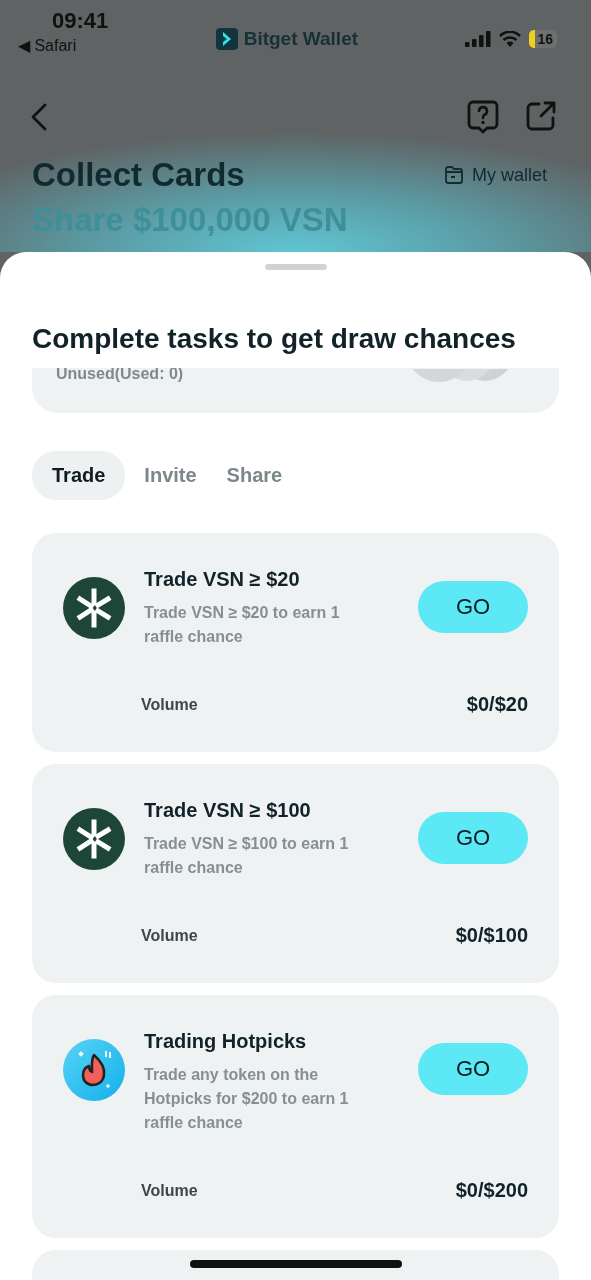 The width and height of the screenshot is (591, 1280). Describe the element at coordinates (483, 117) in the screenshot. I see `help-icon` at that location.